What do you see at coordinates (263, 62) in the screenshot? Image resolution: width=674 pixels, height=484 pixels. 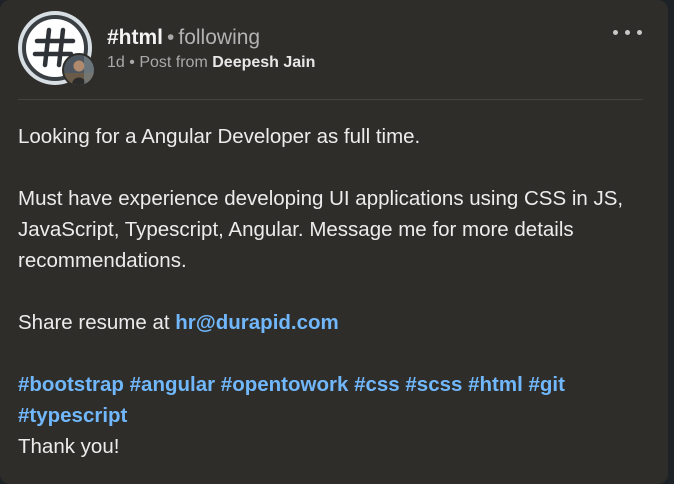 I see `author-name-link: Deepesh Jain` at bounding box center [263, 62].